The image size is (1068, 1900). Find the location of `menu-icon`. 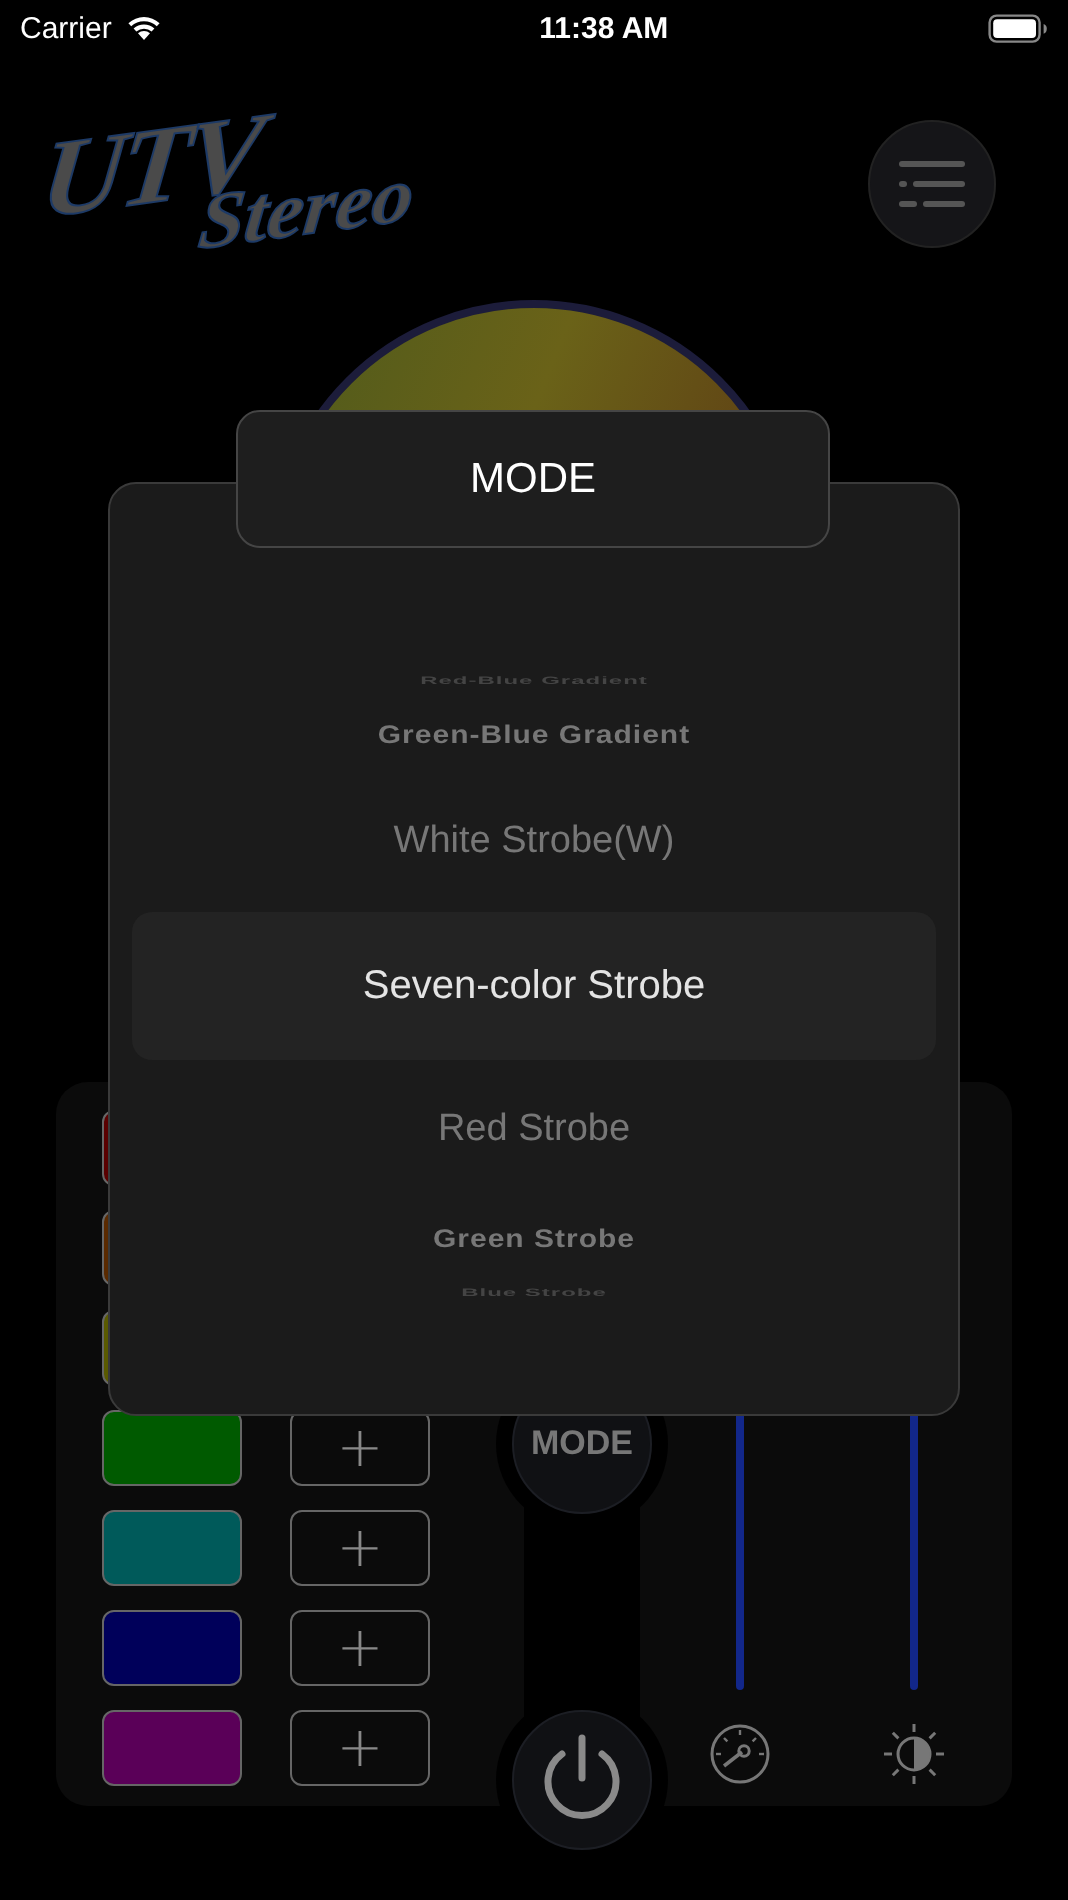

menu-icon is located at coordinates (932, 184).